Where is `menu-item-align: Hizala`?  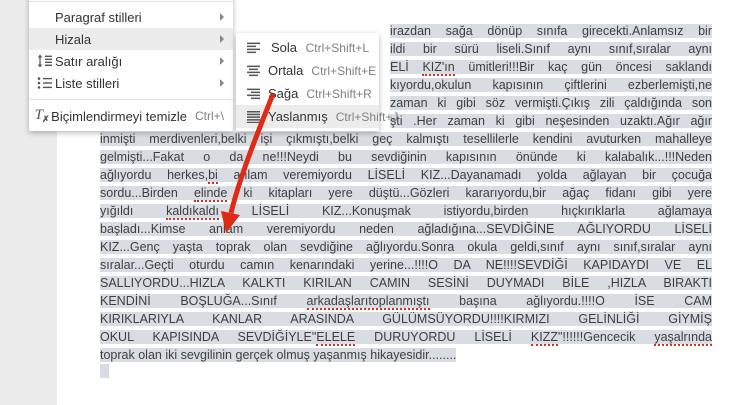 menu-item-align: Hizala is located at coordinates (131, 39).